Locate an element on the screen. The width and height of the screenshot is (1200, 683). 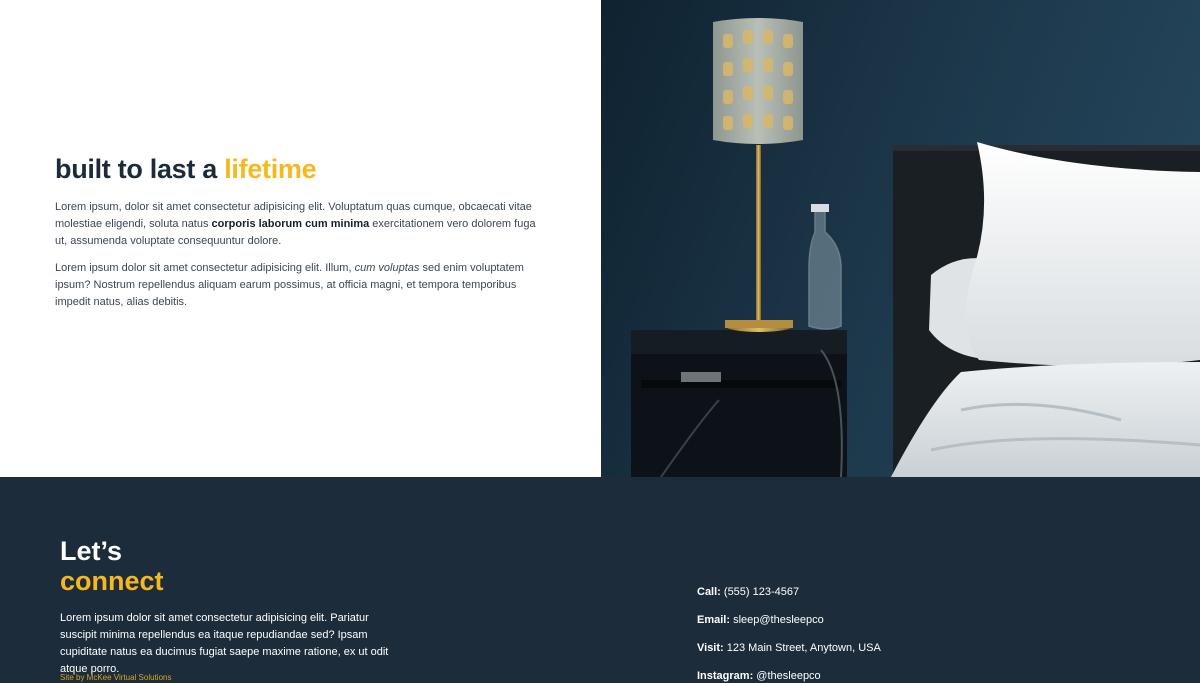
call-value: (555) 123-4567 is located at coordinates (760, 592).